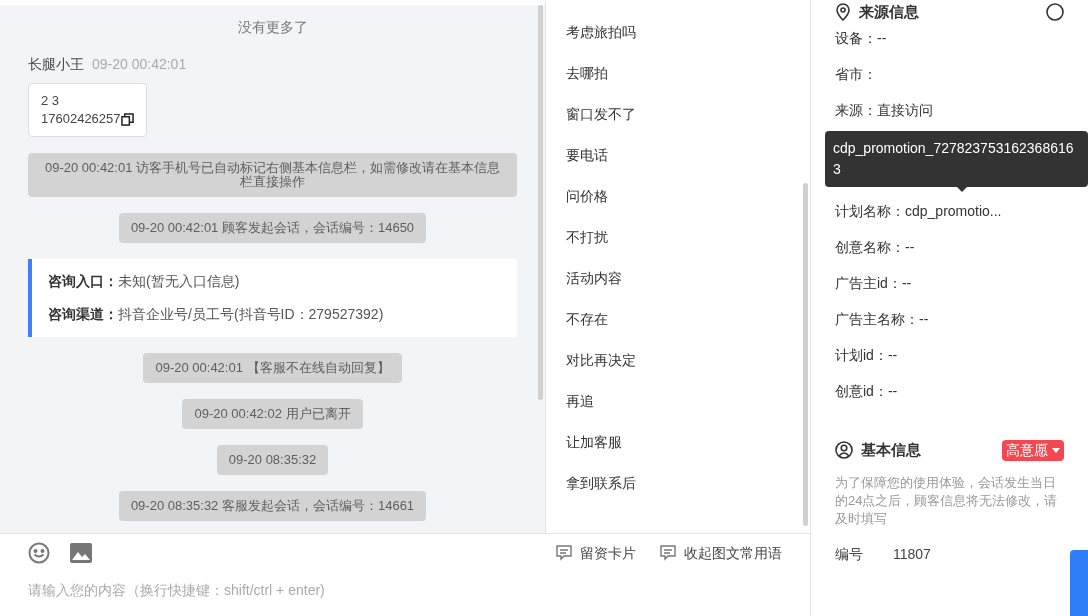  I want to click on tooltip: cdp_promotion_7278237531623686163, so click(956, 159).